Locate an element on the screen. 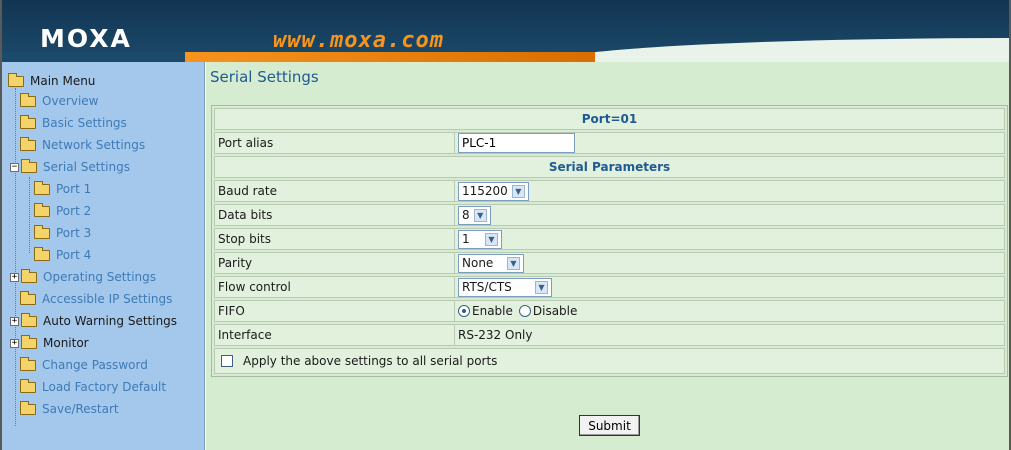  sidebar-item-auto-warning-settings: + Auto Warning Settings is located at coordinates (93, 321).